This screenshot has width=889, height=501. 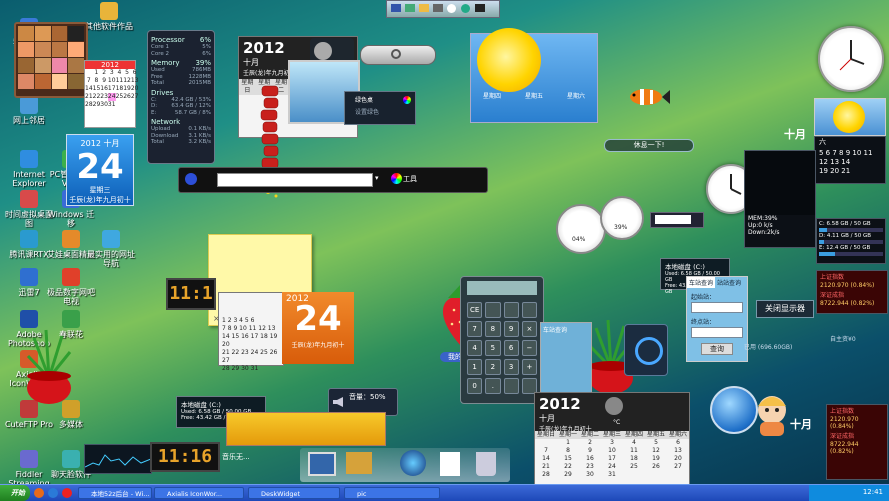 I want to click on start-button: 开始, so click(x=15, y=493).